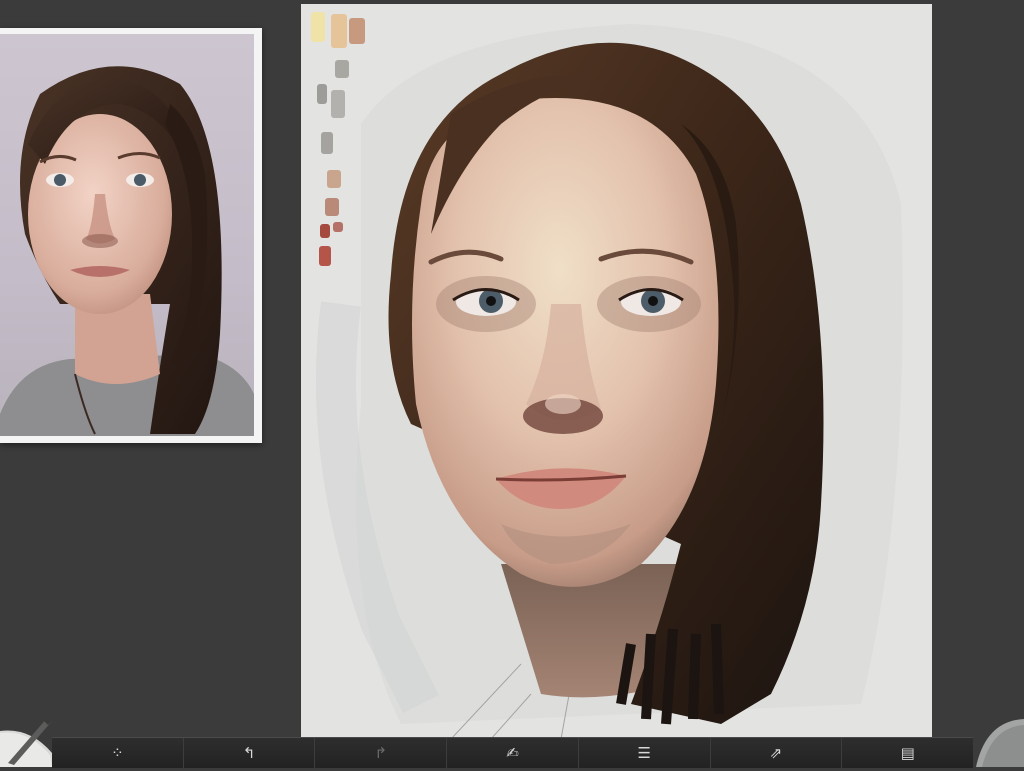 The image size is (1024, 771). I want to click on undo-icon: ↰, so click(249, 753).